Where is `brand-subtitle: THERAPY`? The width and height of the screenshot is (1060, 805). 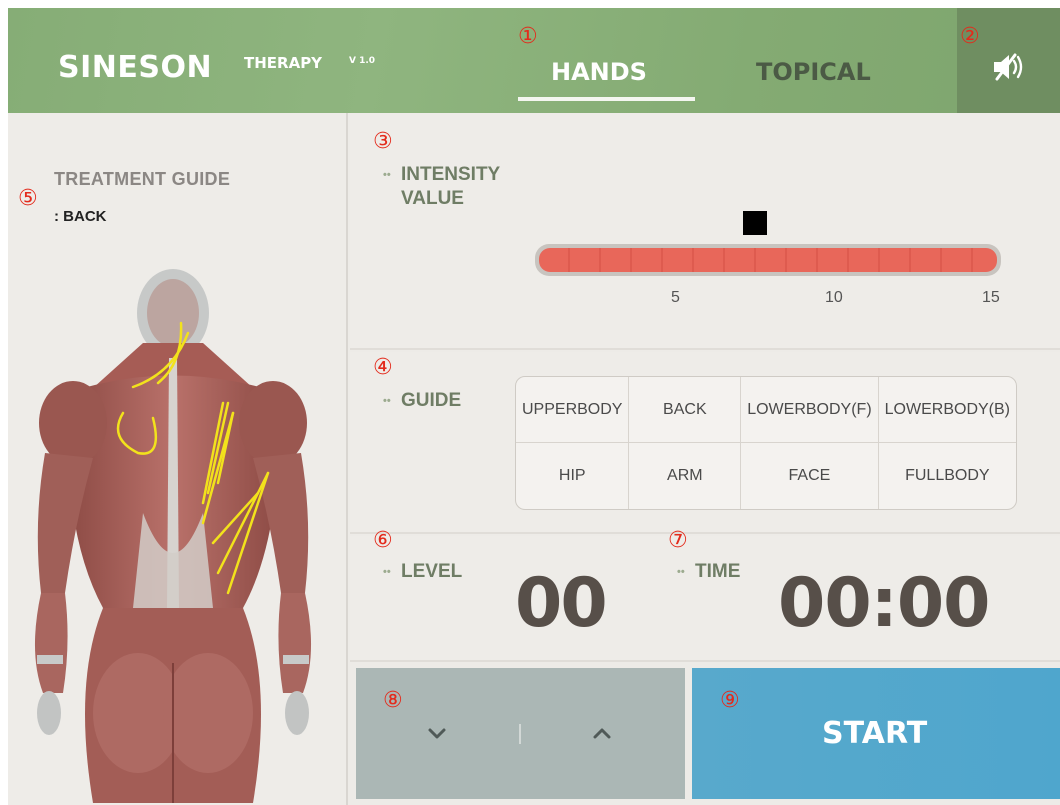 brand-subtitle: THERAPY is located at coordinates (283, 63).